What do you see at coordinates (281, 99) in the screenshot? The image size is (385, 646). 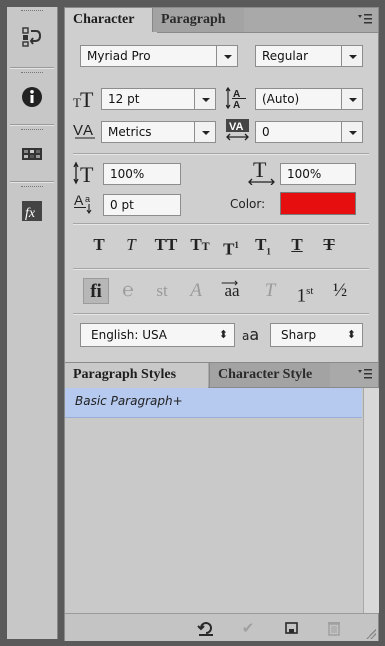 I see `leading-value: (Auto)` at bounding box center [281, 99].